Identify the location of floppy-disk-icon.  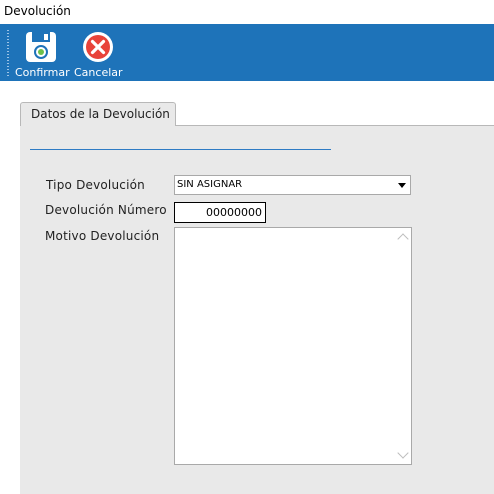
(41, 47).